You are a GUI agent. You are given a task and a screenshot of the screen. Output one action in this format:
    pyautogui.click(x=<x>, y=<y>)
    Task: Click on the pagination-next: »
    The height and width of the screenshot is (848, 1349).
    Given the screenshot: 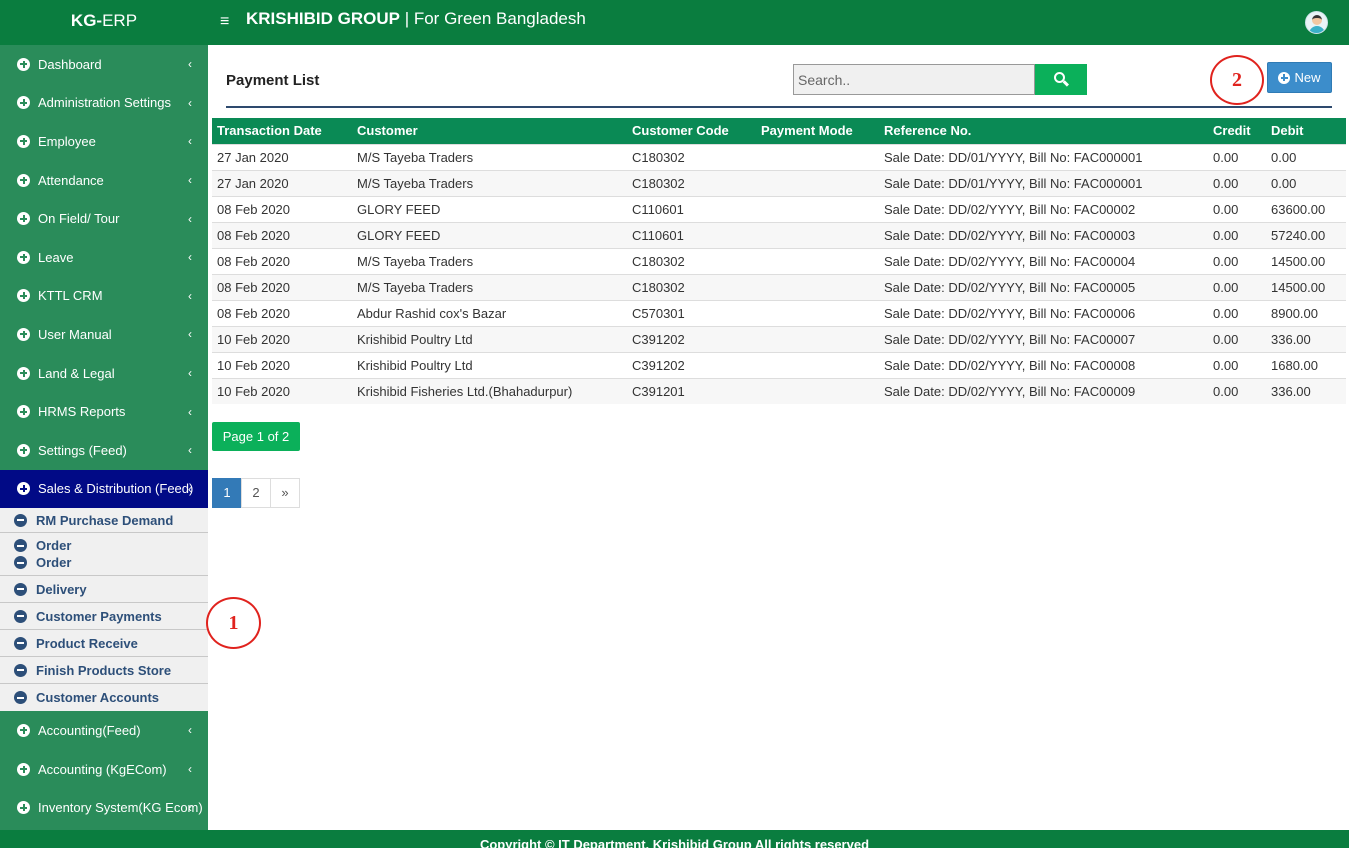 What is the action you would take?
    pyautogui.click(x=285, y=493)
    